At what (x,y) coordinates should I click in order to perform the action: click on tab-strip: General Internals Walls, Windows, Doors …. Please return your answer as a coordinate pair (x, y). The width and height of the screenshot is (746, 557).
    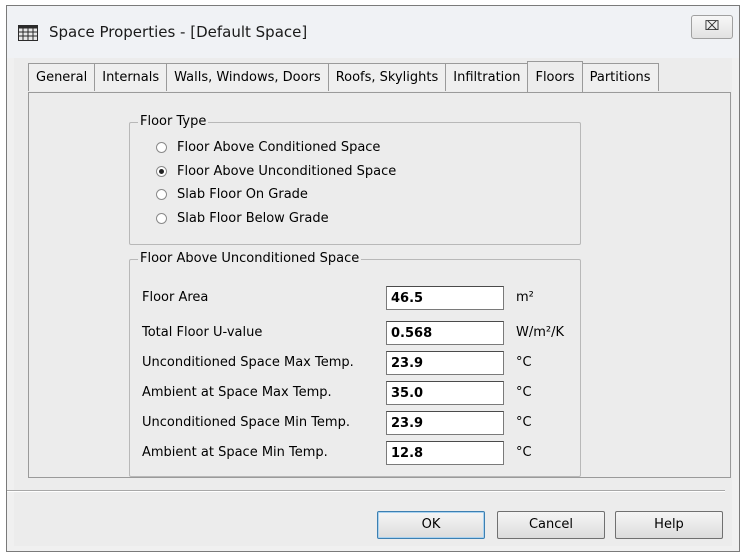
    Looking at the image, I should click on (343, 77).